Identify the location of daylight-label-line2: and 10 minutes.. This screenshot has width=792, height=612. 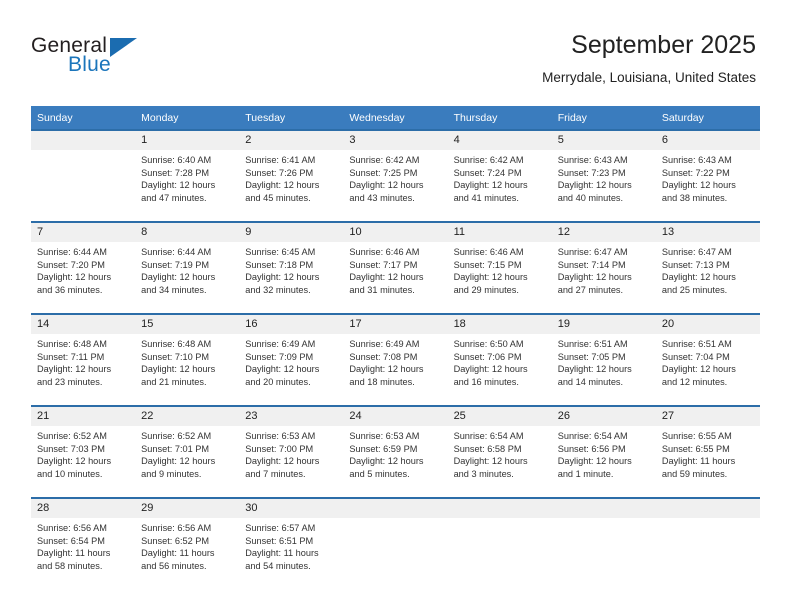
(70, 473).